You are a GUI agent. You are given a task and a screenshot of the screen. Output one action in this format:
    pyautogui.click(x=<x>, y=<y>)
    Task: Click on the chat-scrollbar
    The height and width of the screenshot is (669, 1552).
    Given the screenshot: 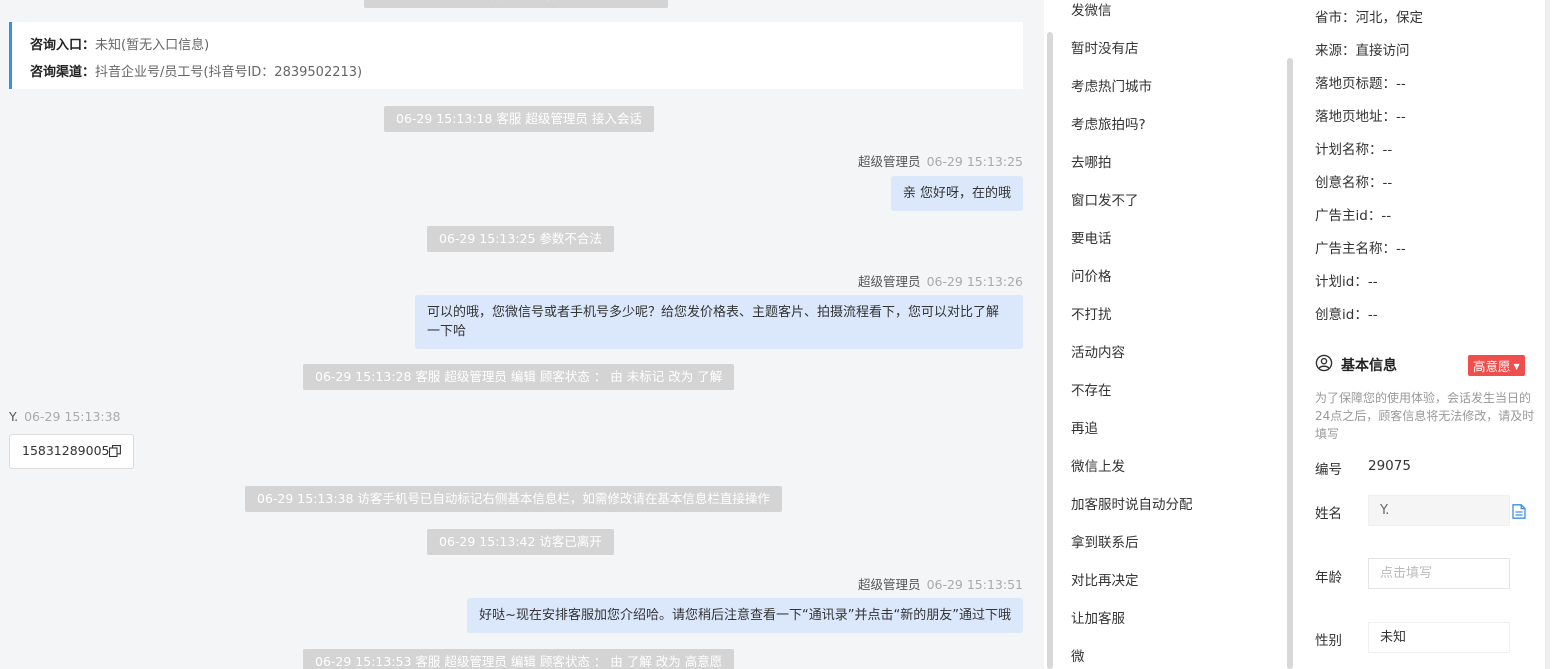 What is the action you would take?
    pyautogui.click(x=1050, y=350)
    